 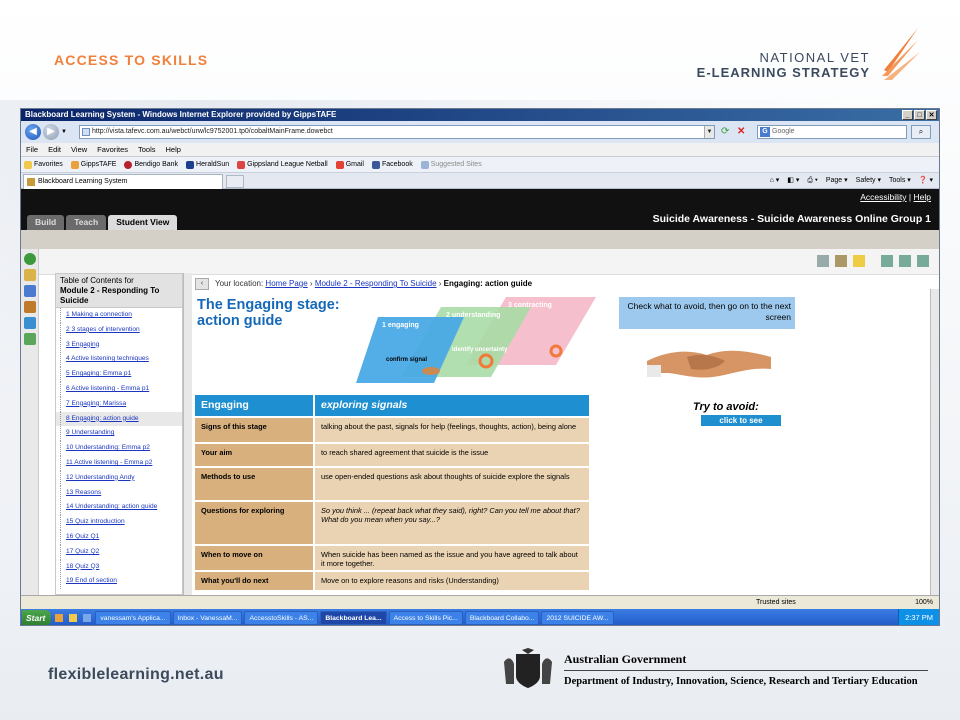 I want to click on toc-item: 2 3 stages of intervention, so click(x=119, y=330).